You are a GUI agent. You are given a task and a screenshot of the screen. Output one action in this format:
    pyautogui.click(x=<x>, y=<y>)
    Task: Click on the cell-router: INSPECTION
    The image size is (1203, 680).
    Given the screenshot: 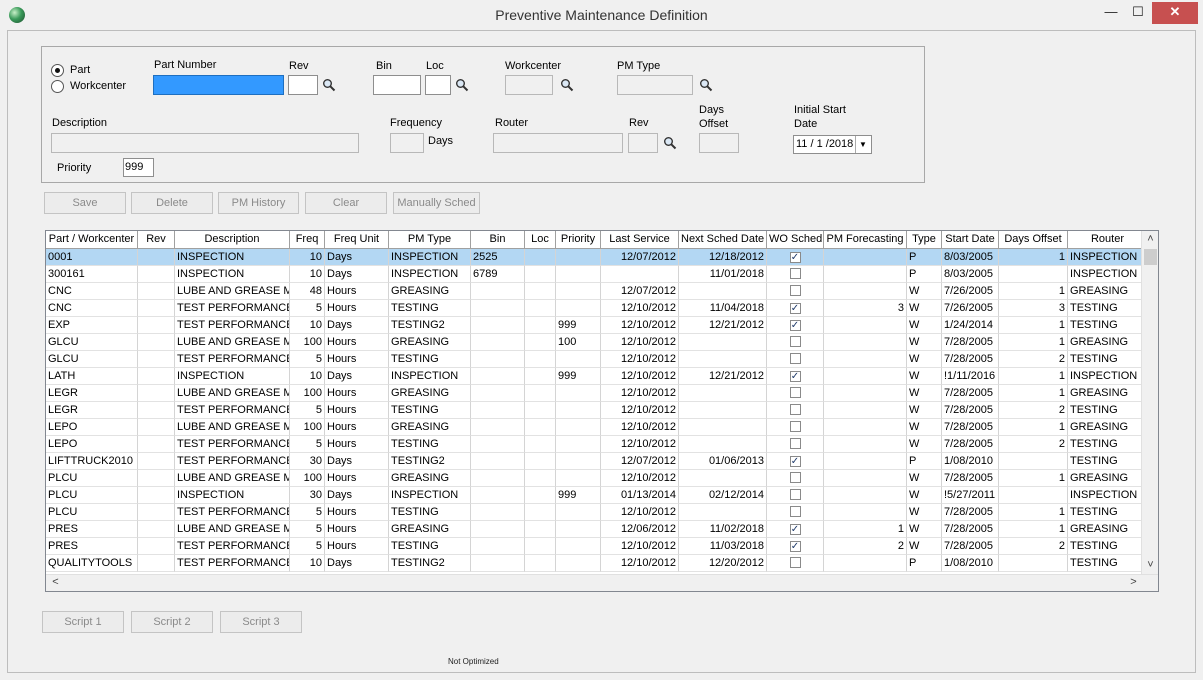 What is the action you would take?
    pyautogui.click(x=1108, y=274)
    